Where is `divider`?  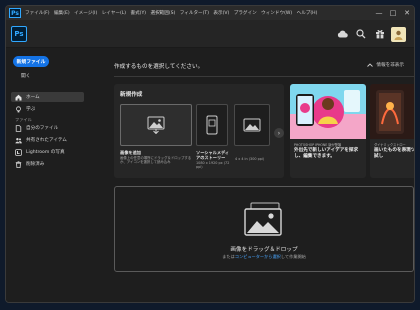
divider is located at coordinates (264, 76).